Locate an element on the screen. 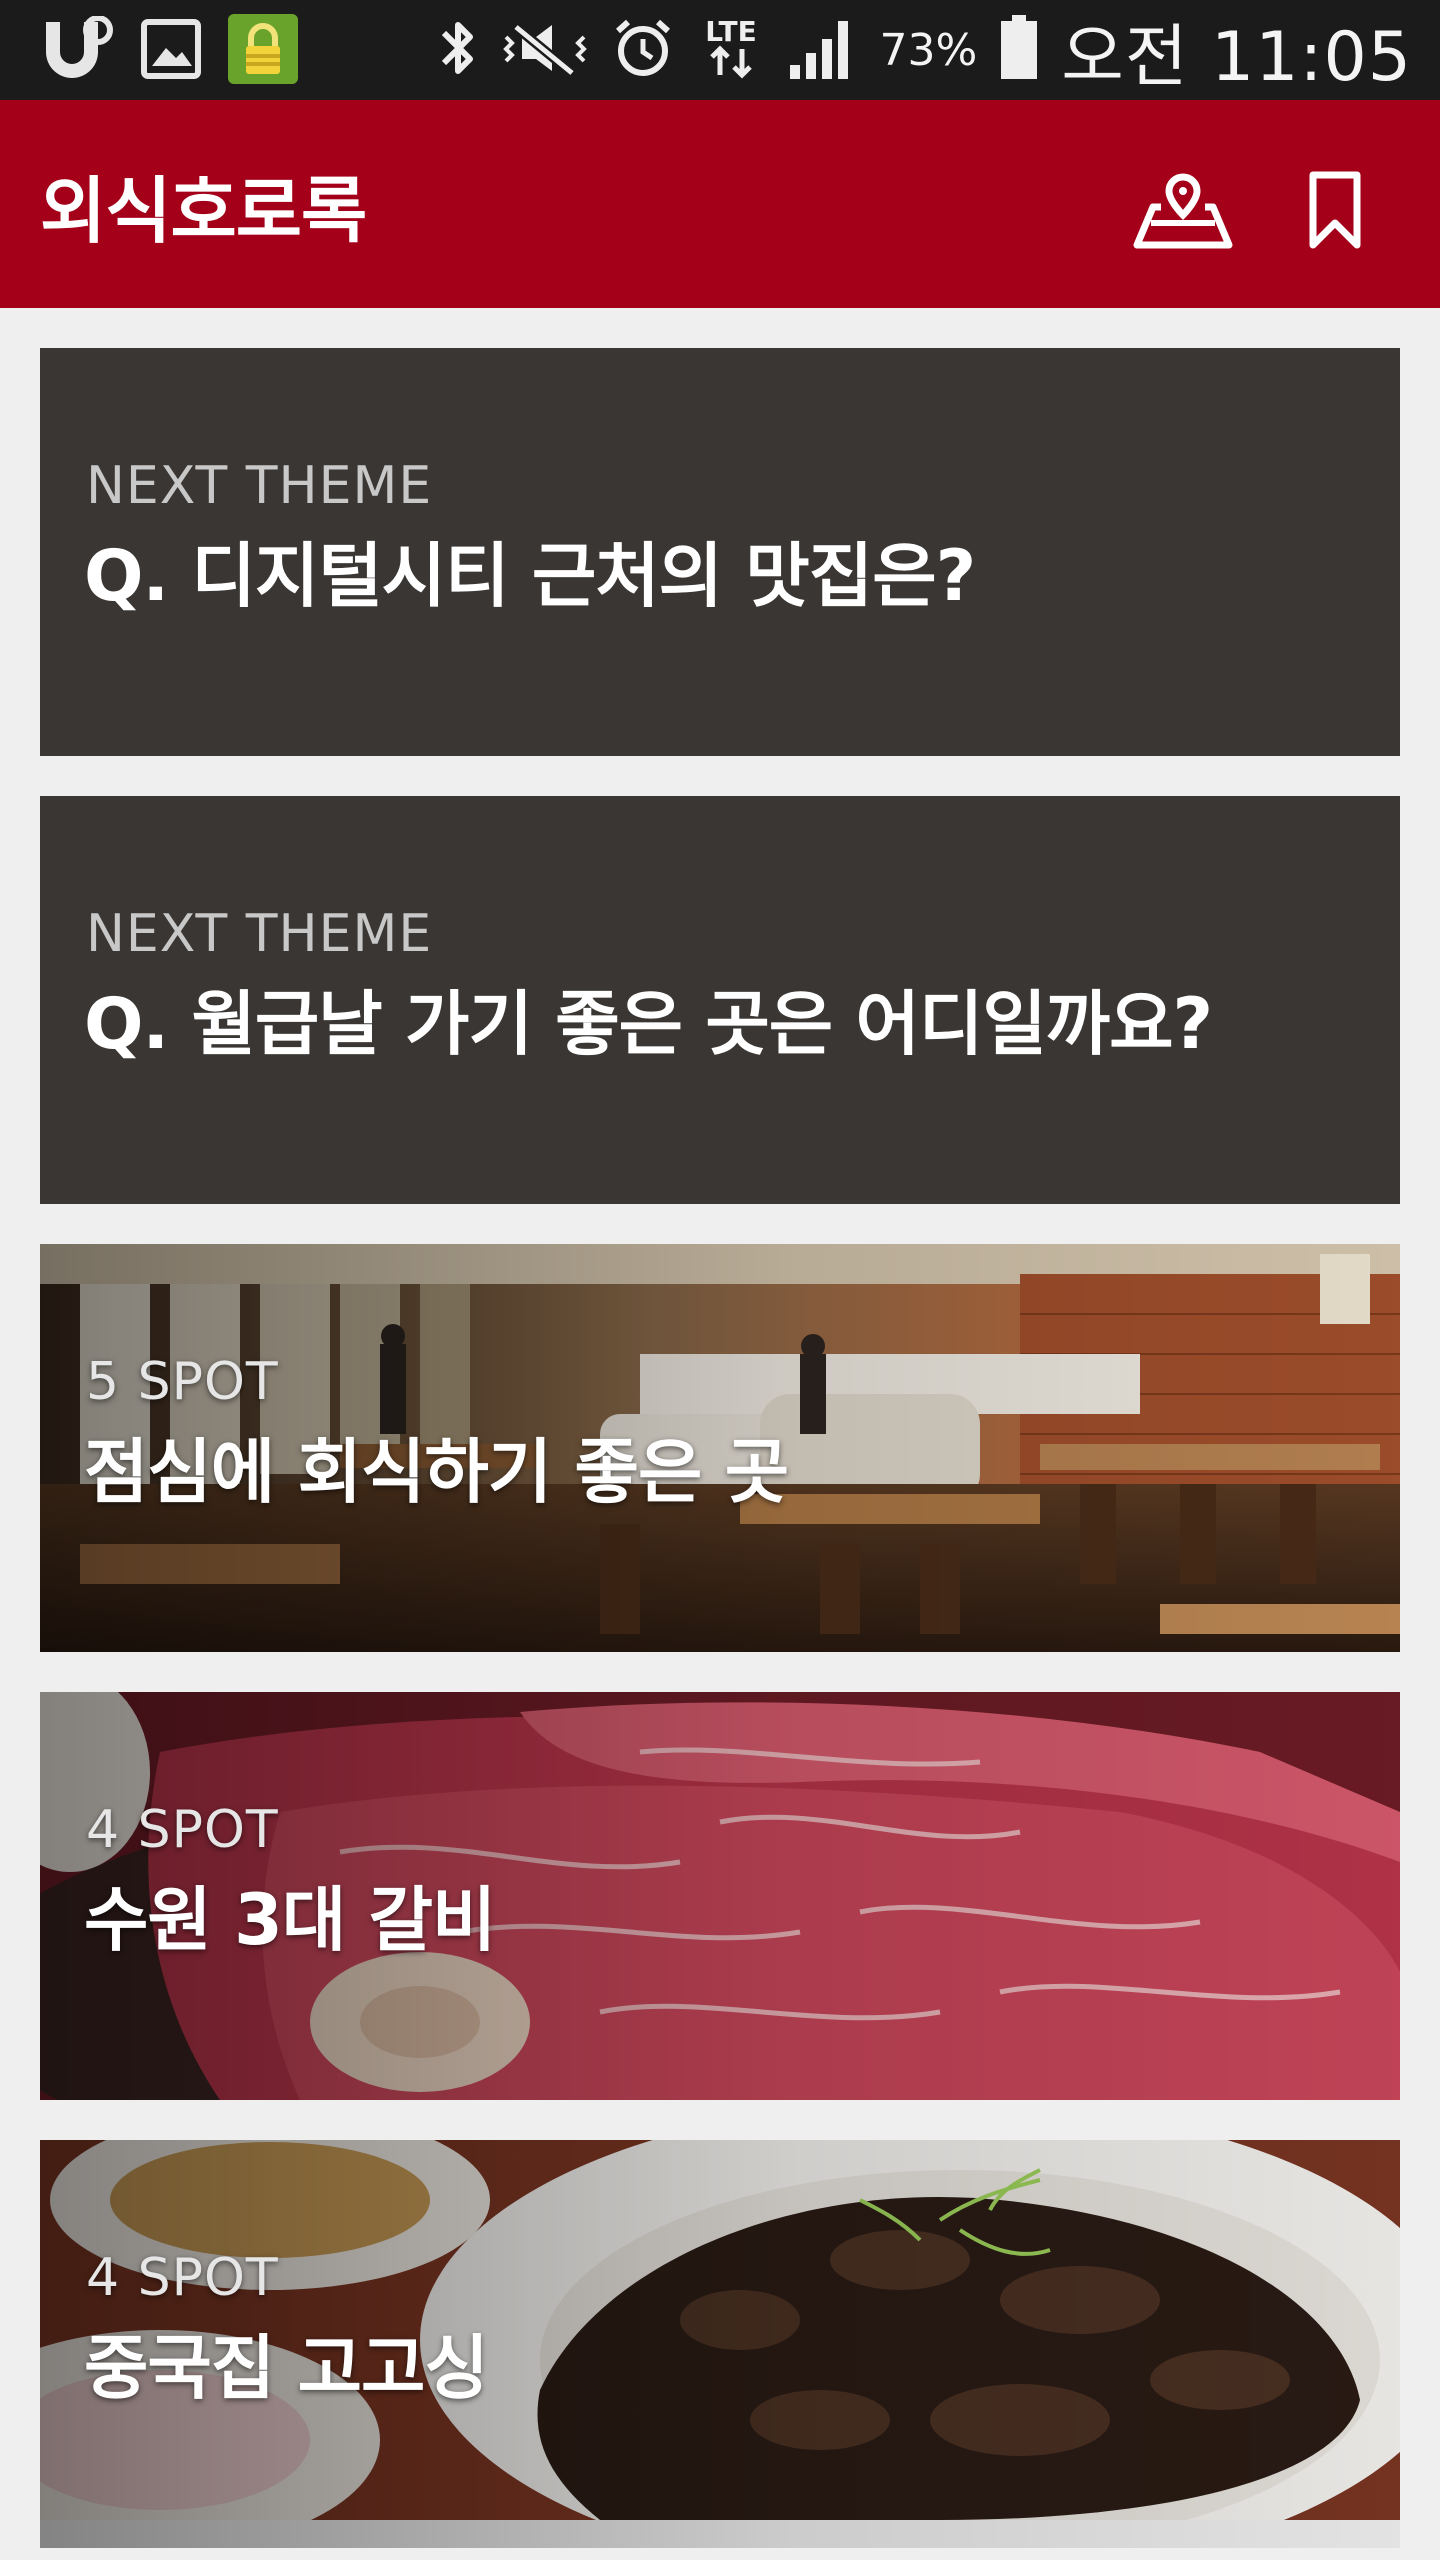  map-button is located at coordinates (1183, 213).